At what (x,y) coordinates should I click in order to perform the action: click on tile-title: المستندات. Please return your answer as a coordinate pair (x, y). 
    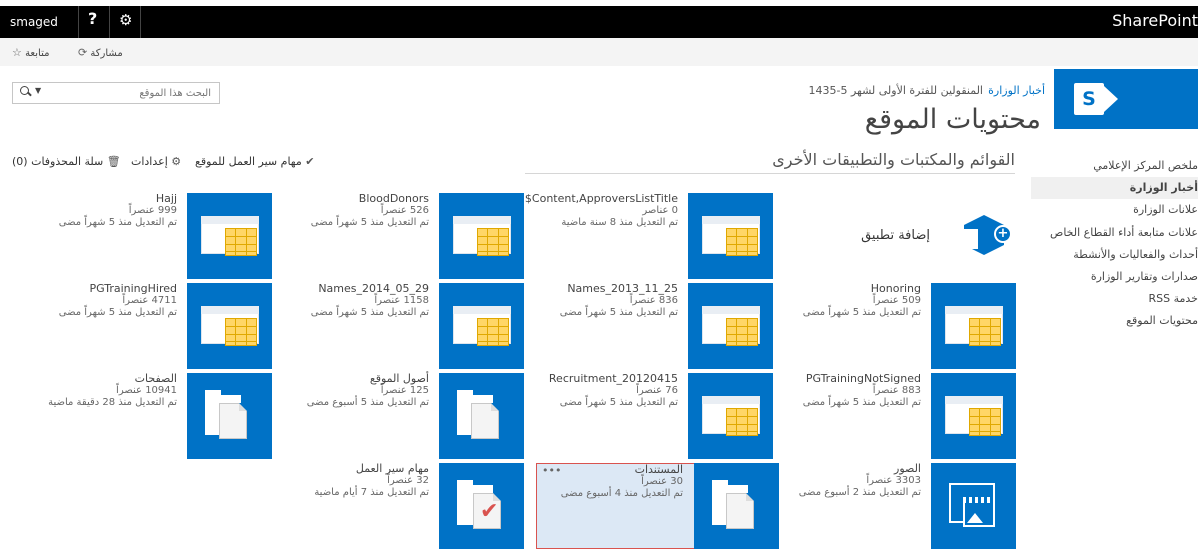
    Looking at the image, I should click on (609, 470).